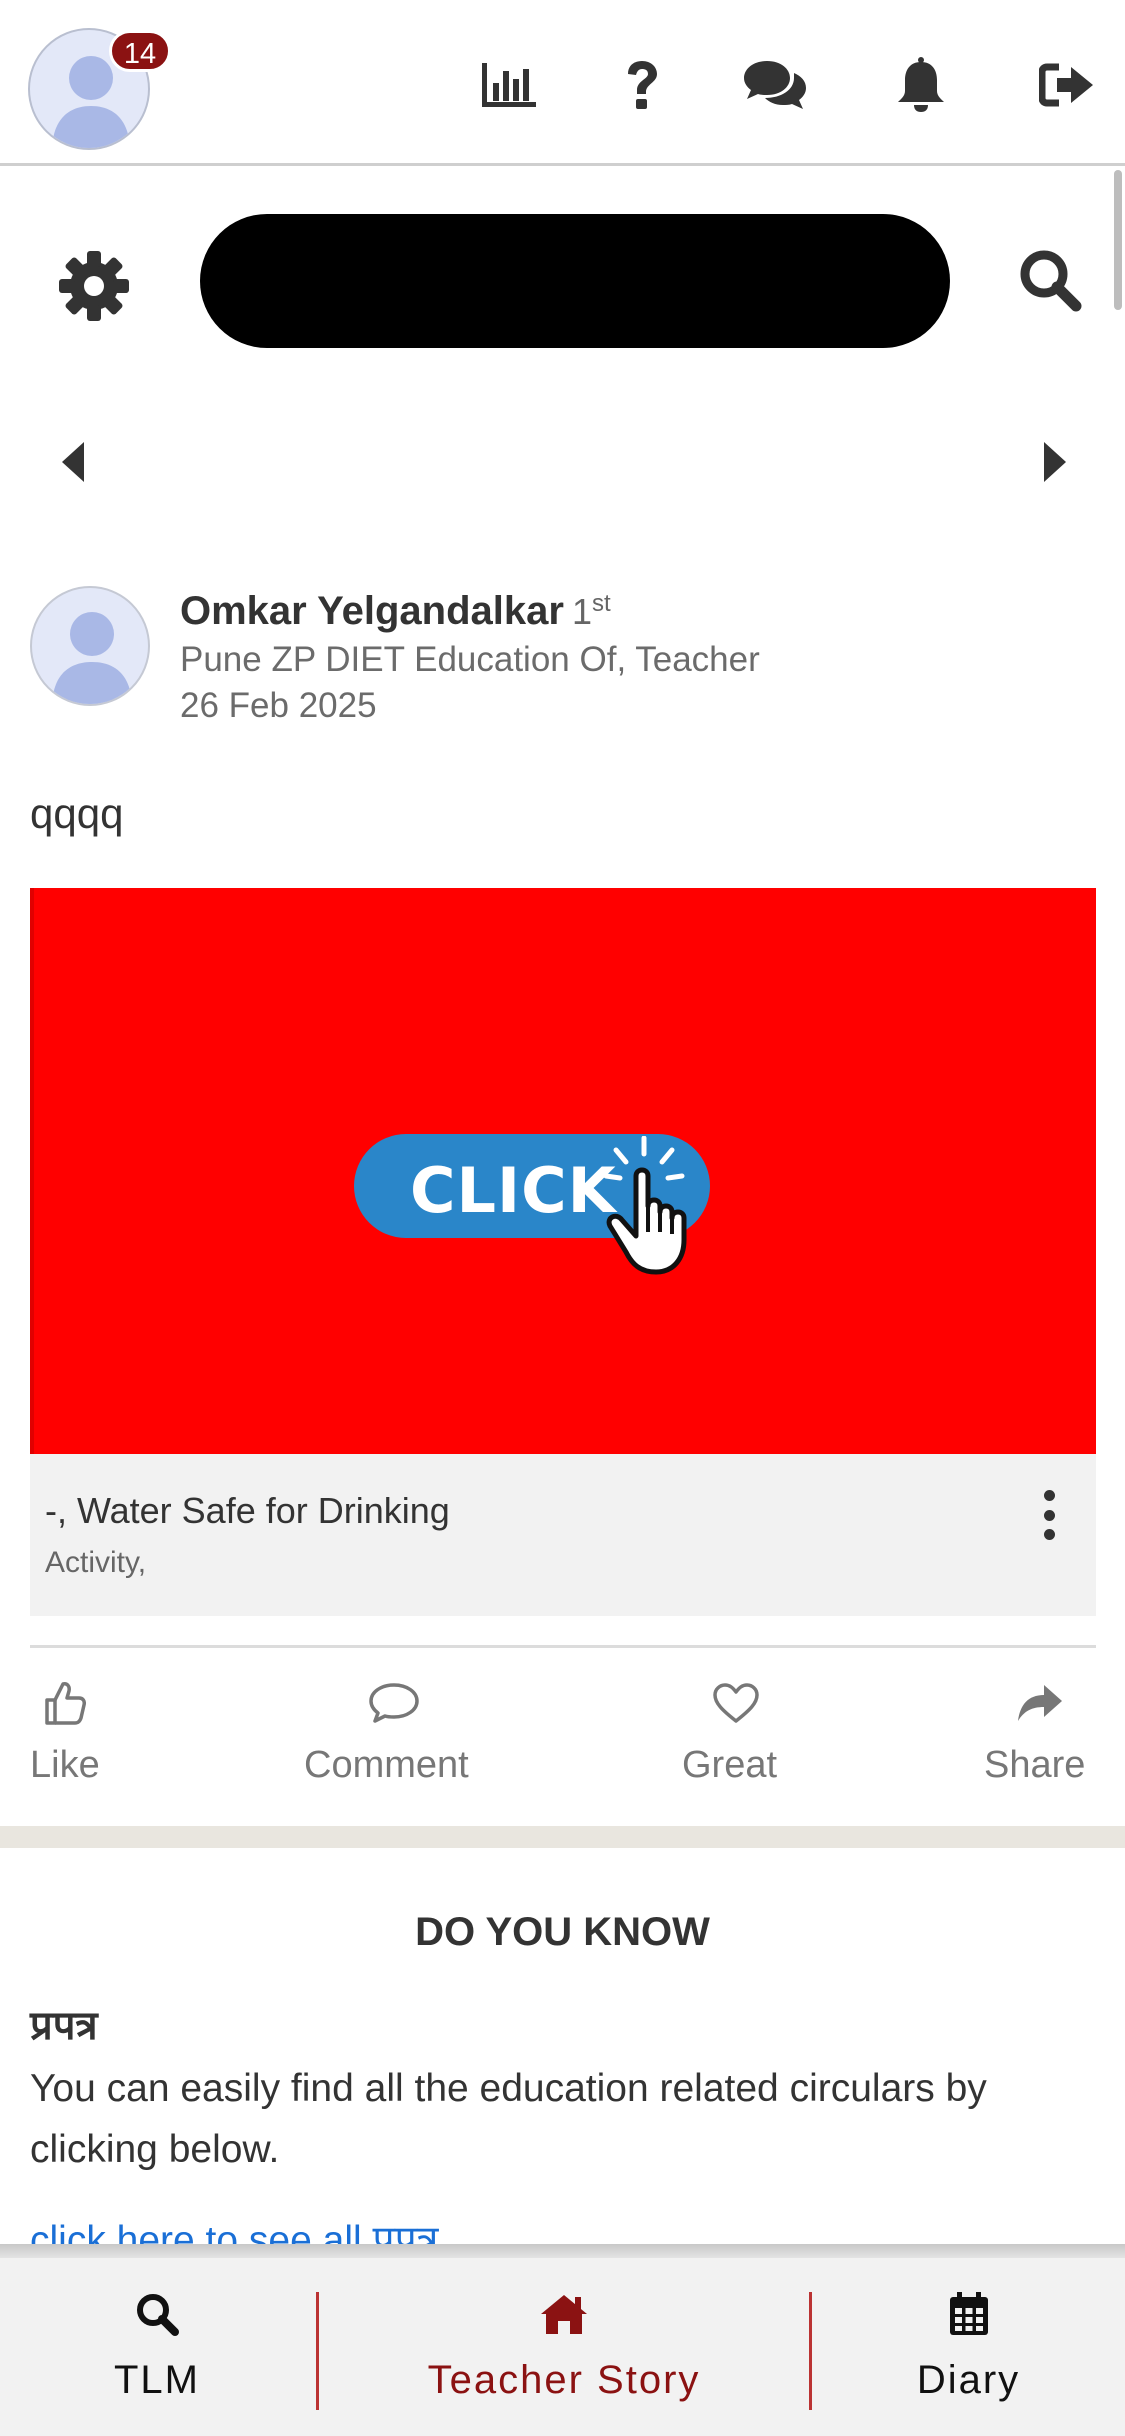 Image resolution: width=1125 pixels, height=2436 pixels. What do you see at coordinates (562, 2251) in the screenshot?
I see `bottom-nav-shadow` at bounding box center [562, 2251].